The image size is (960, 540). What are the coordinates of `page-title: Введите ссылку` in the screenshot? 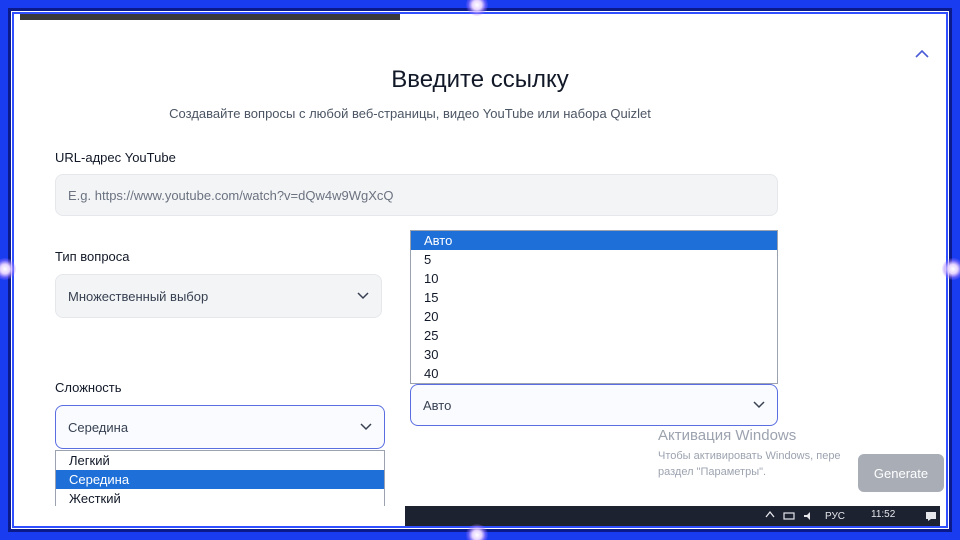 It's located at (480, 79).